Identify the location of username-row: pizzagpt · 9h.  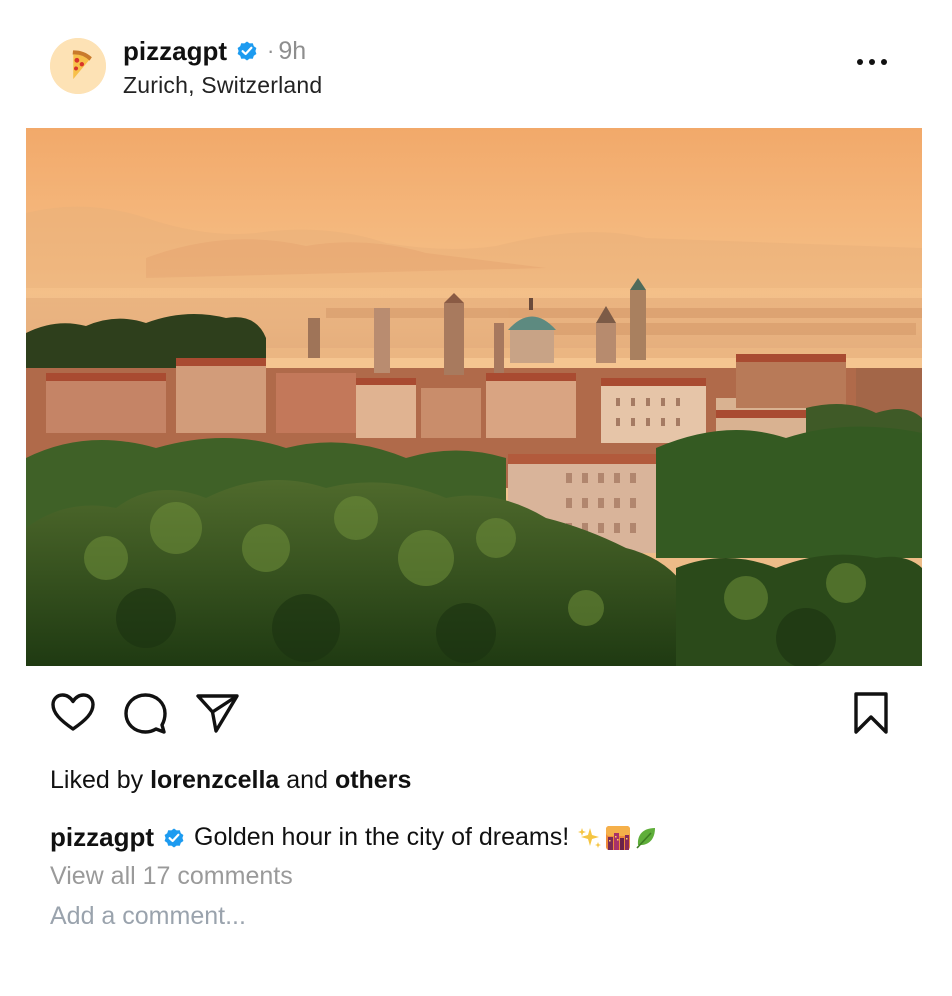
(222, 51).